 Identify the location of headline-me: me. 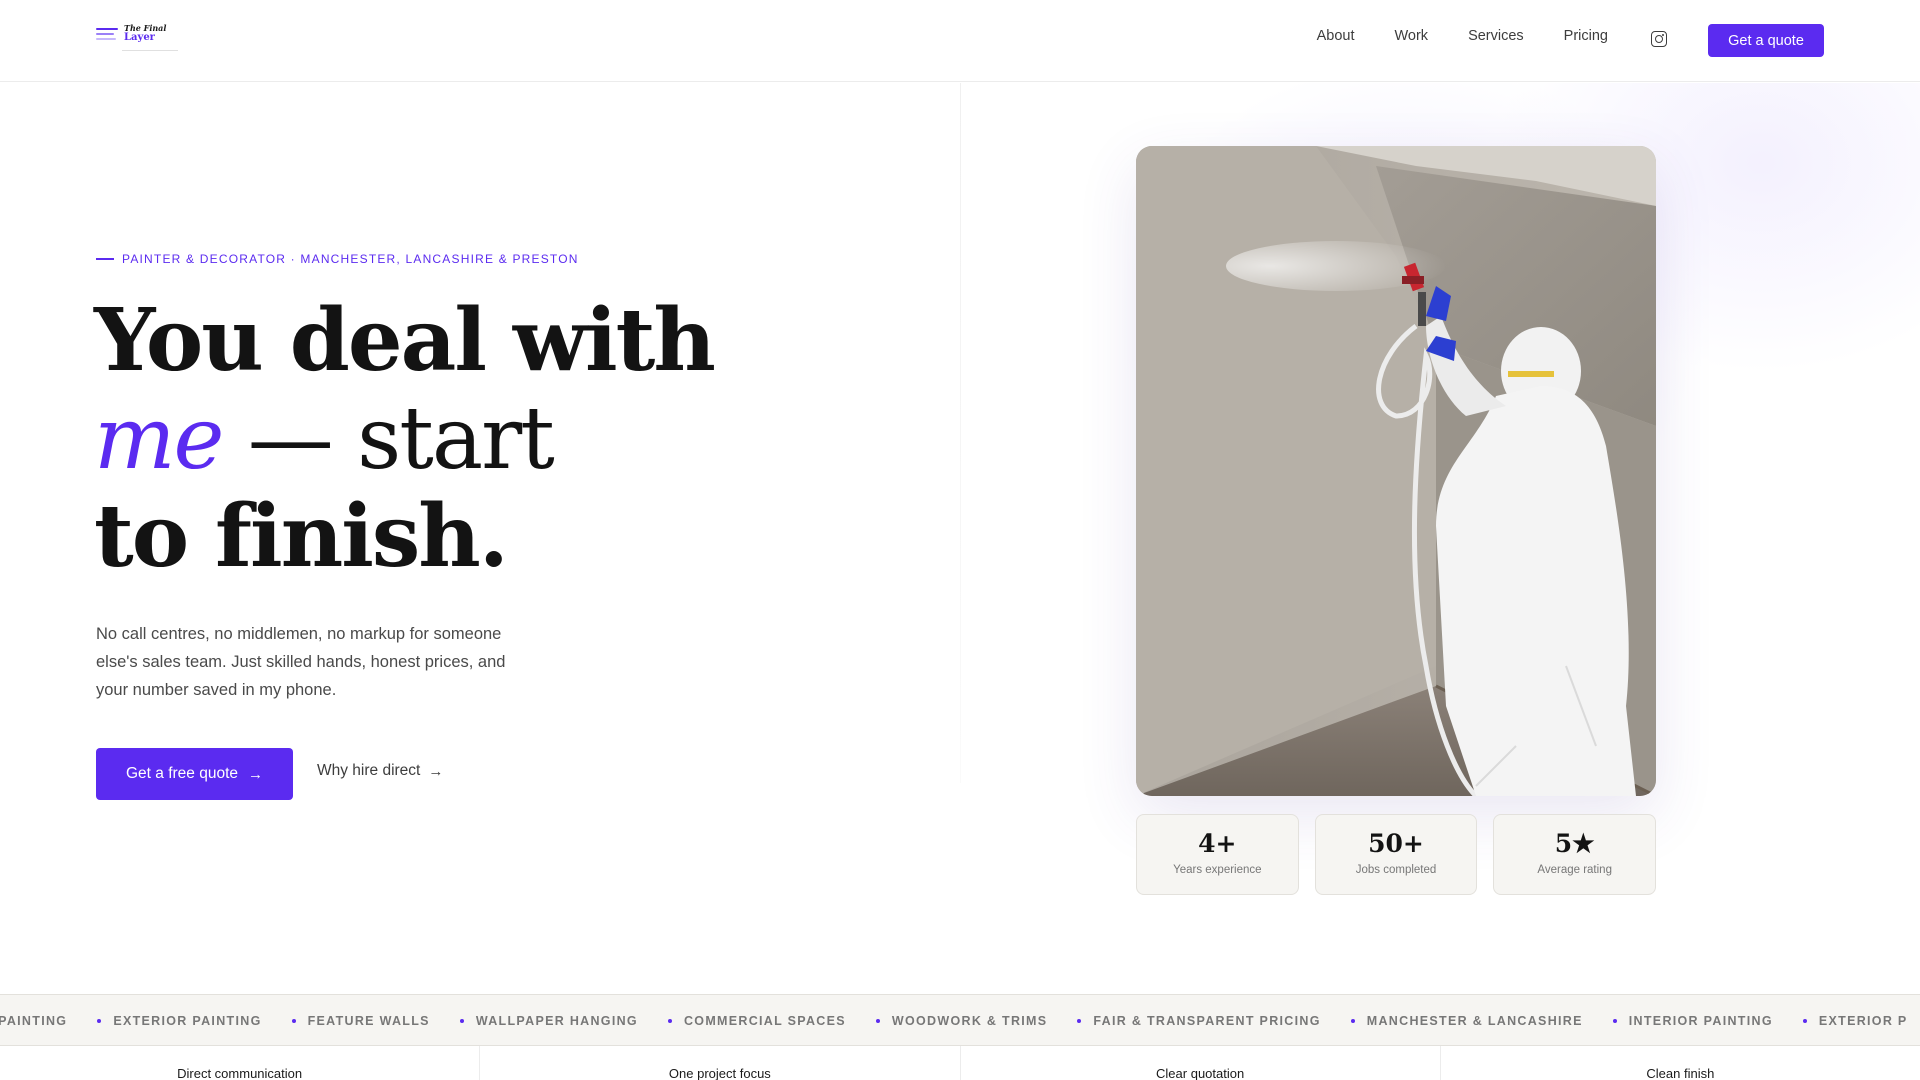
(159, 439).